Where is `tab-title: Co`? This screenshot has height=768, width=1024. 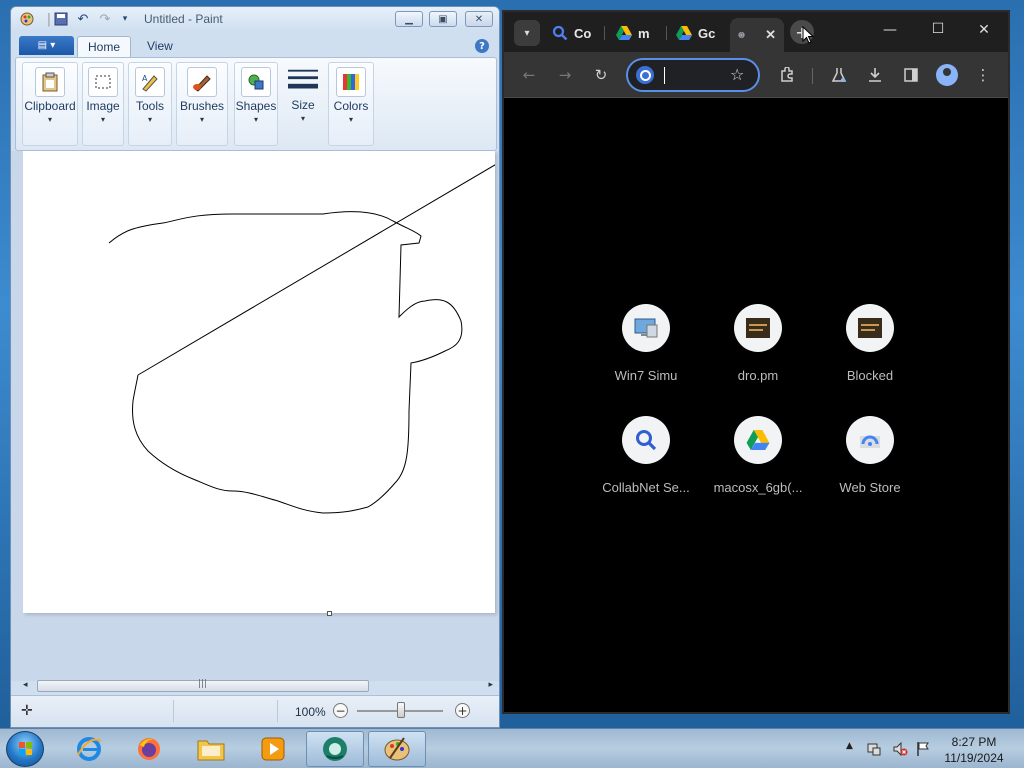 tab-title: Co is located at coordinates (583, 33).